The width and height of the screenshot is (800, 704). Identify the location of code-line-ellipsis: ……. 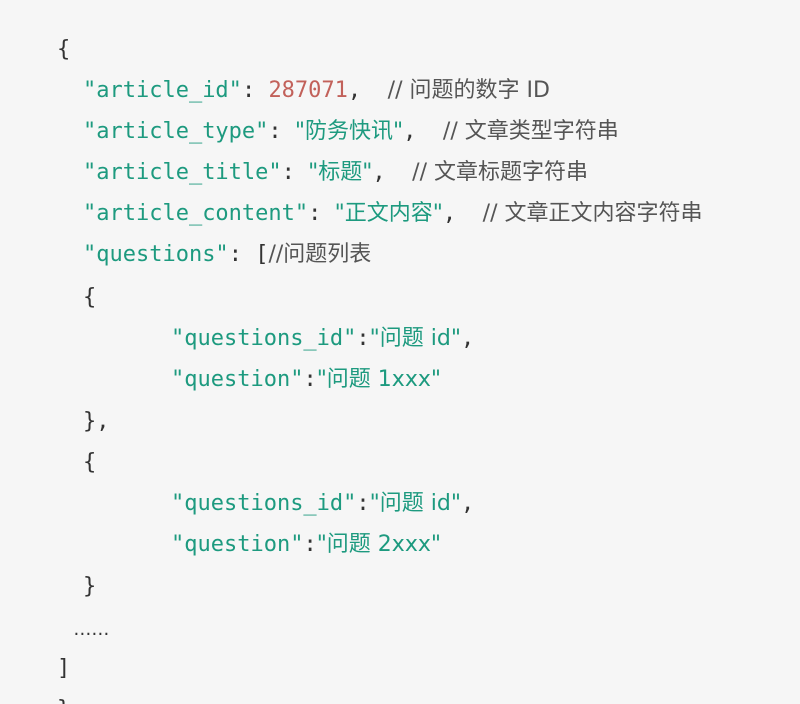
(54, 612).